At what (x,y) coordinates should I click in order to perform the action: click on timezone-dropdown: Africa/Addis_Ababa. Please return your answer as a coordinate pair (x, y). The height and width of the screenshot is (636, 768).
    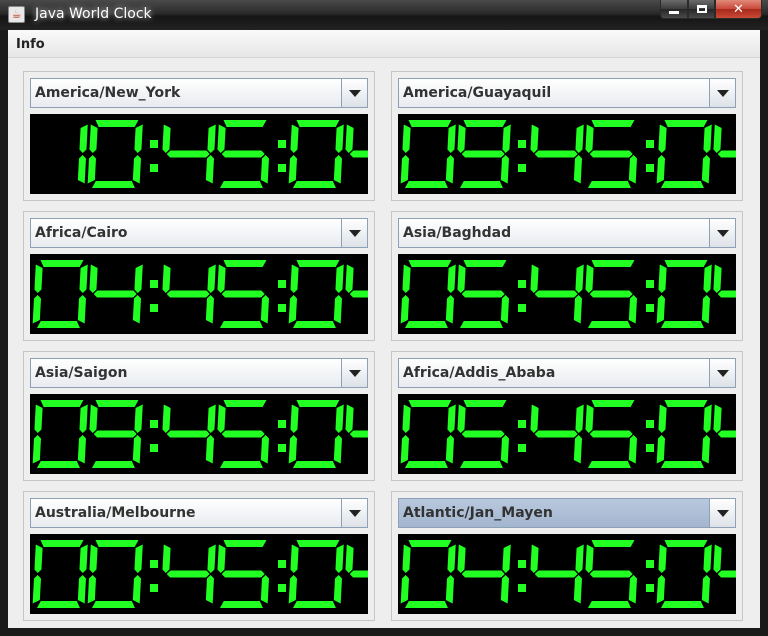
    Looking at the image, I should click on (567, 373).